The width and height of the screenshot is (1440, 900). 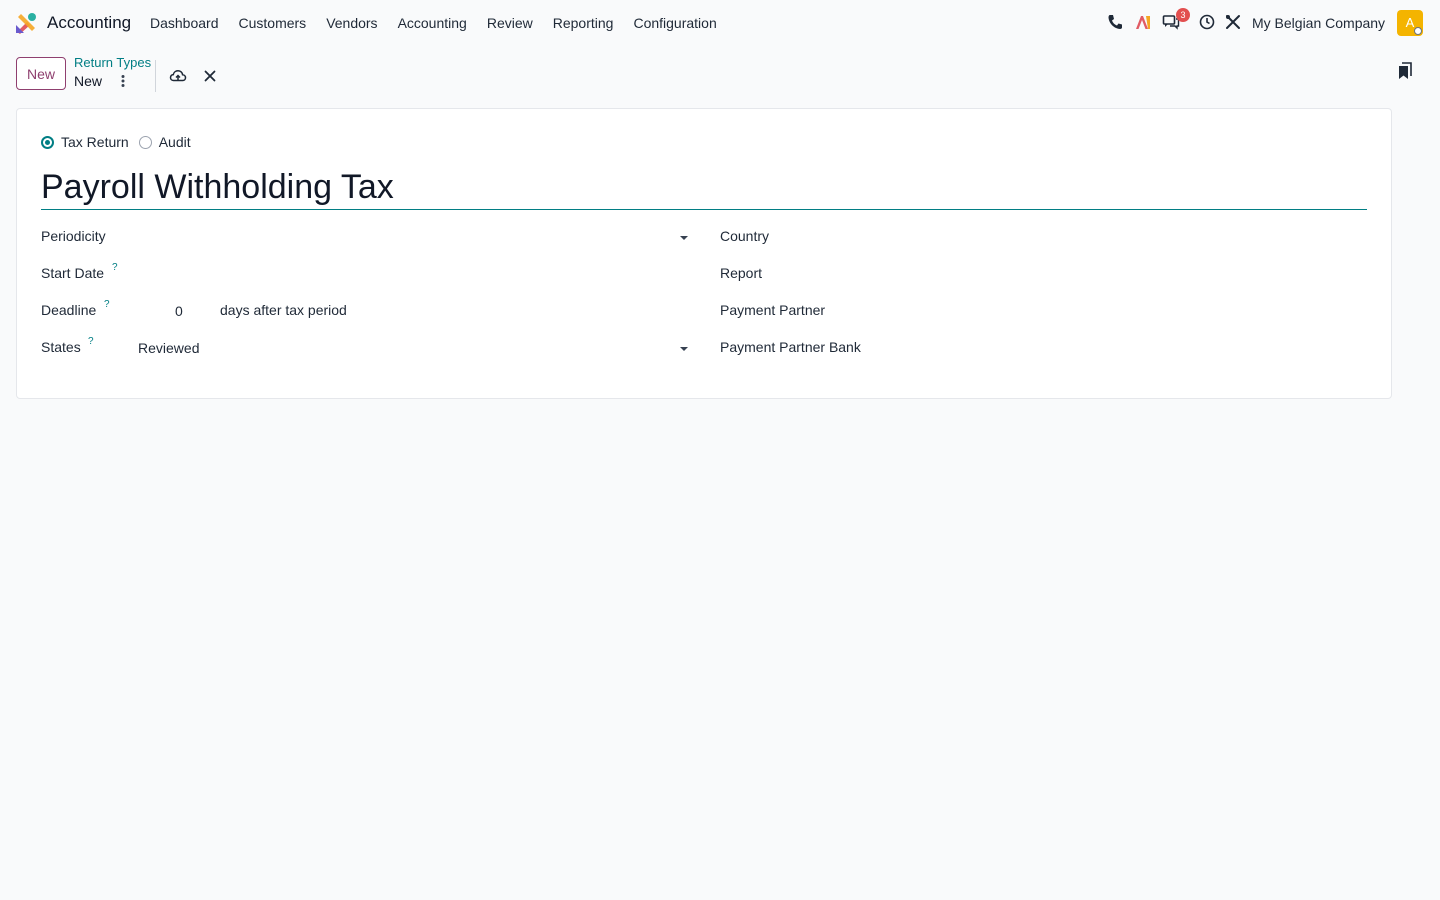 What do you see at coordinates (26, 23) in the screenshot?
I see `accounting-app-icon` at bounding box center [26, 23].